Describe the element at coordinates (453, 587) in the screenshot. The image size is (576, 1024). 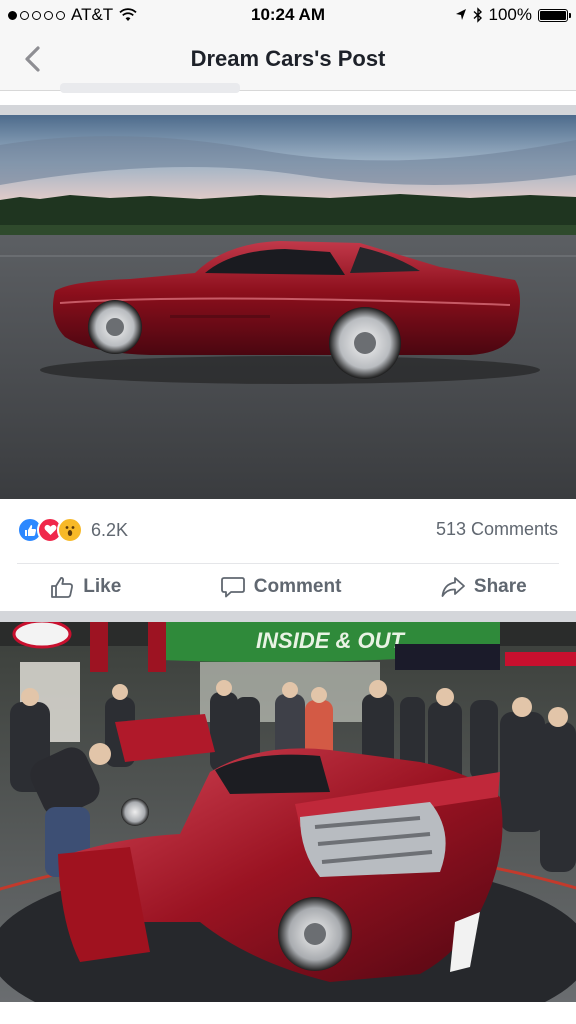
I see `share-arrow-icon` at that location.